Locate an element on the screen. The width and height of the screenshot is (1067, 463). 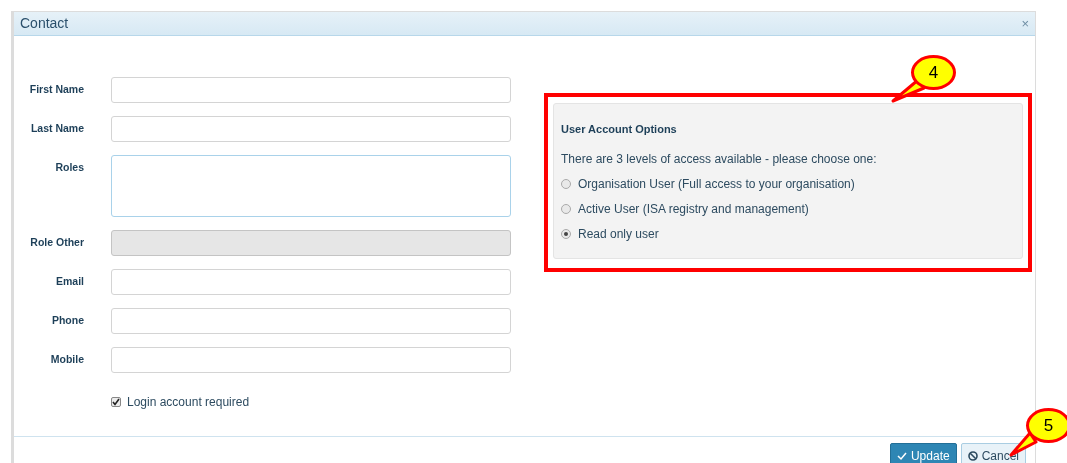
close-button: × is located at coordinates (1025, 23).